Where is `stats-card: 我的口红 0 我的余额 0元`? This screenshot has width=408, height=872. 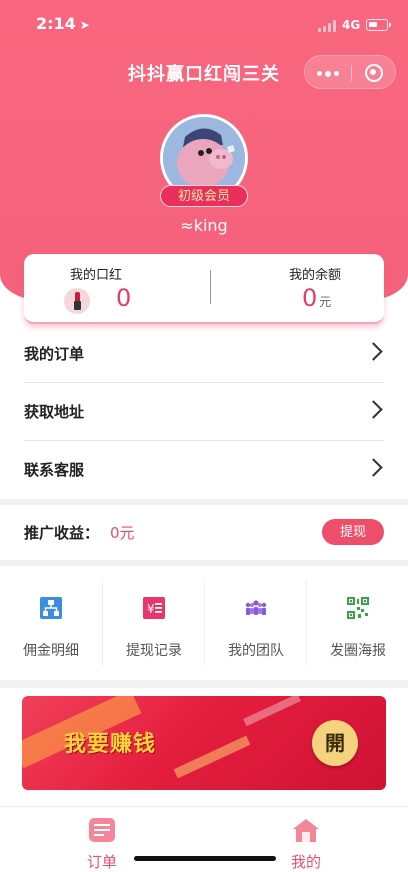 stats-card: 我的口红 0 我的余额 0元 is located at coordinates (204, 289).